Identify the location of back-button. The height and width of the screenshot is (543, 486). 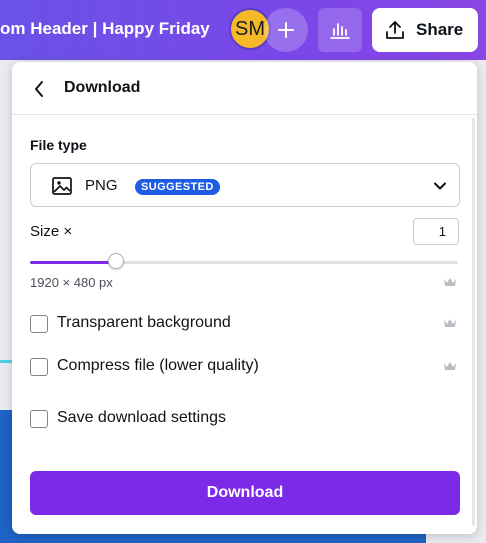
(39, 89).